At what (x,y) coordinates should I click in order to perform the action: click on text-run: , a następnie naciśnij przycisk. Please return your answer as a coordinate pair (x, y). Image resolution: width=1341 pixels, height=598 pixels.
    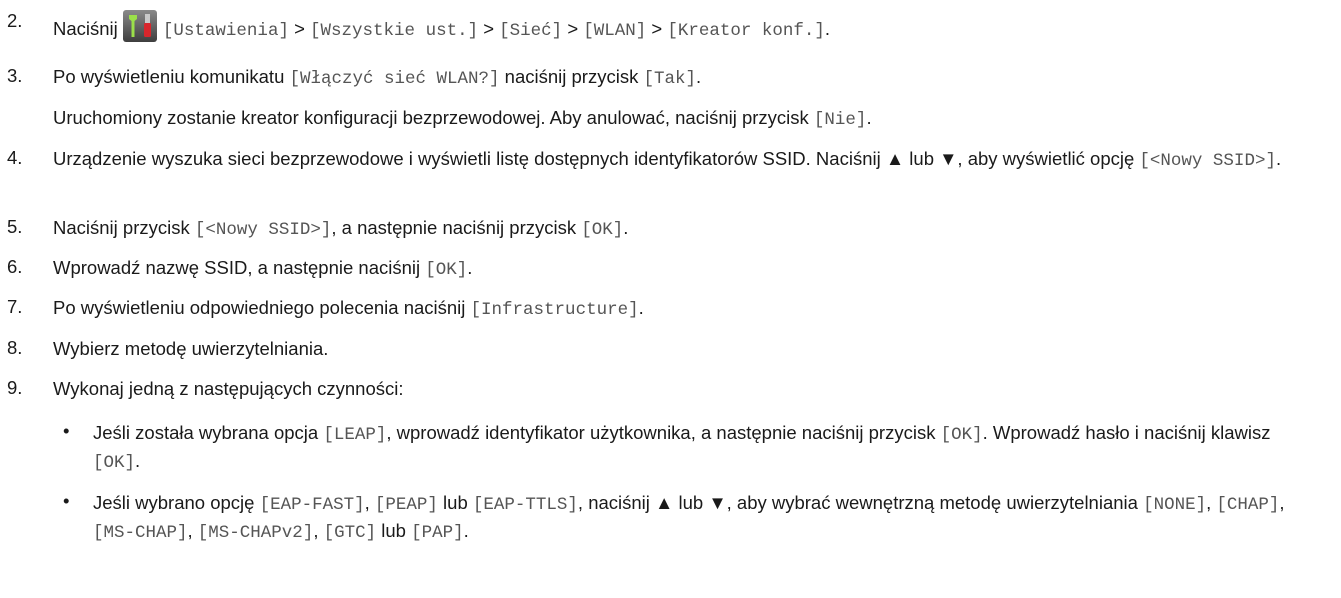
    Looking at the image, I should click on (456, 227).